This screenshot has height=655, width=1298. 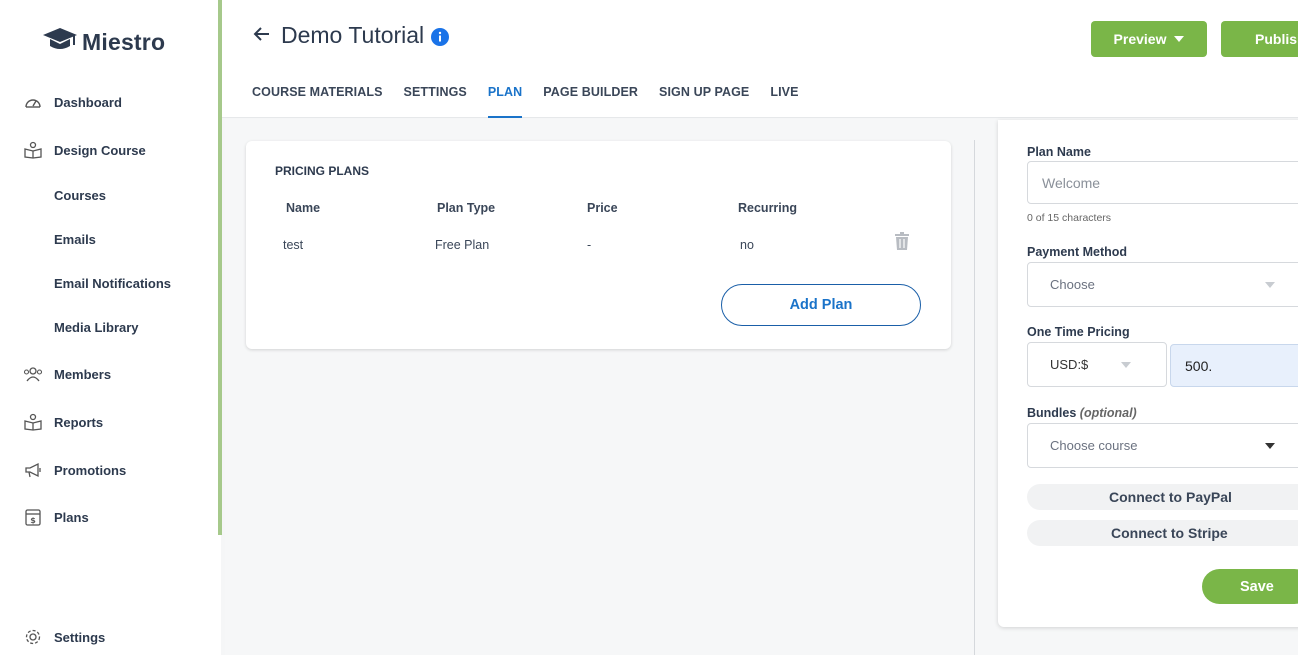 I want to click on logo: Miestro, so click(x=103, y=42).